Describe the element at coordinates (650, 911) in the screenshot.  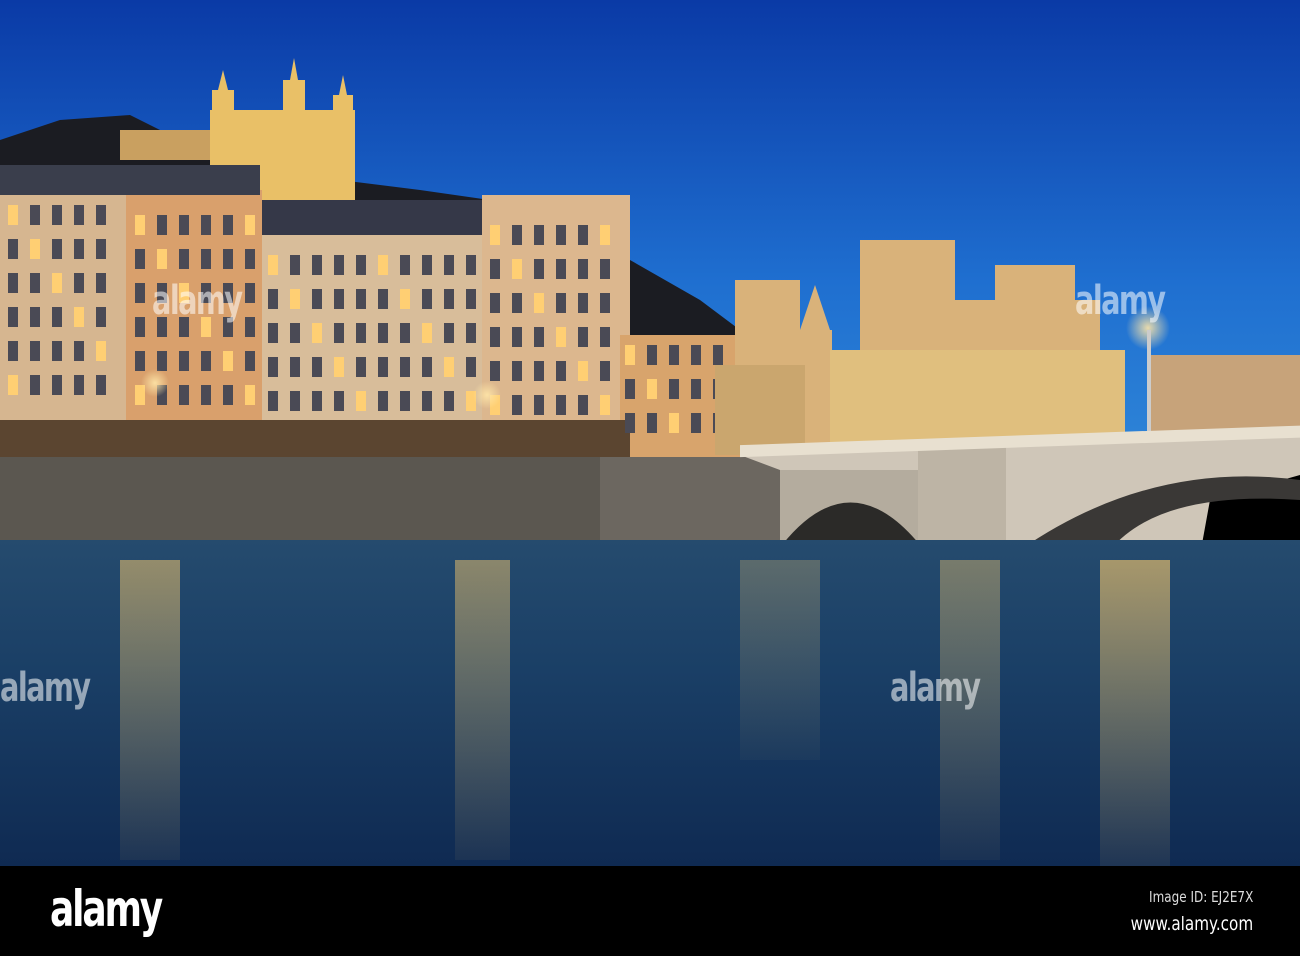
I see `footer-bar: alamy Image ID: EJ2E7X www.alamy.com` at that location.